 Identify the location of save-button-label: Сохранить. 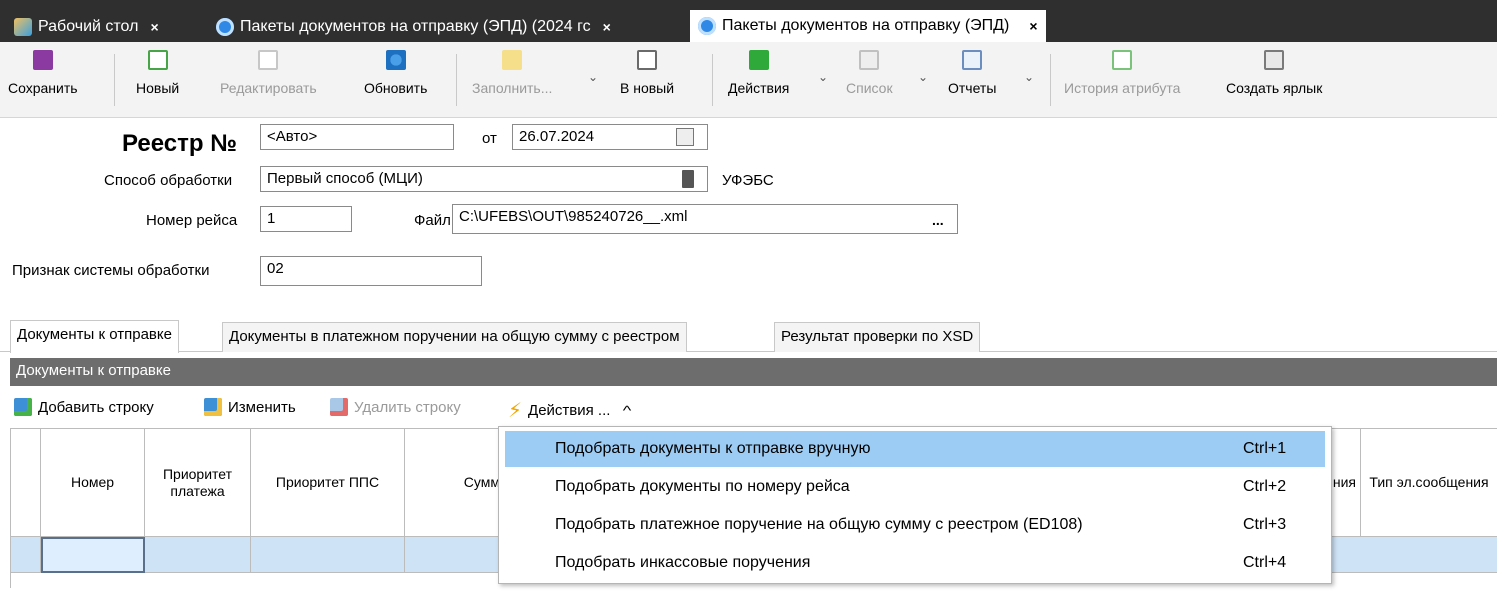
(43, 88).